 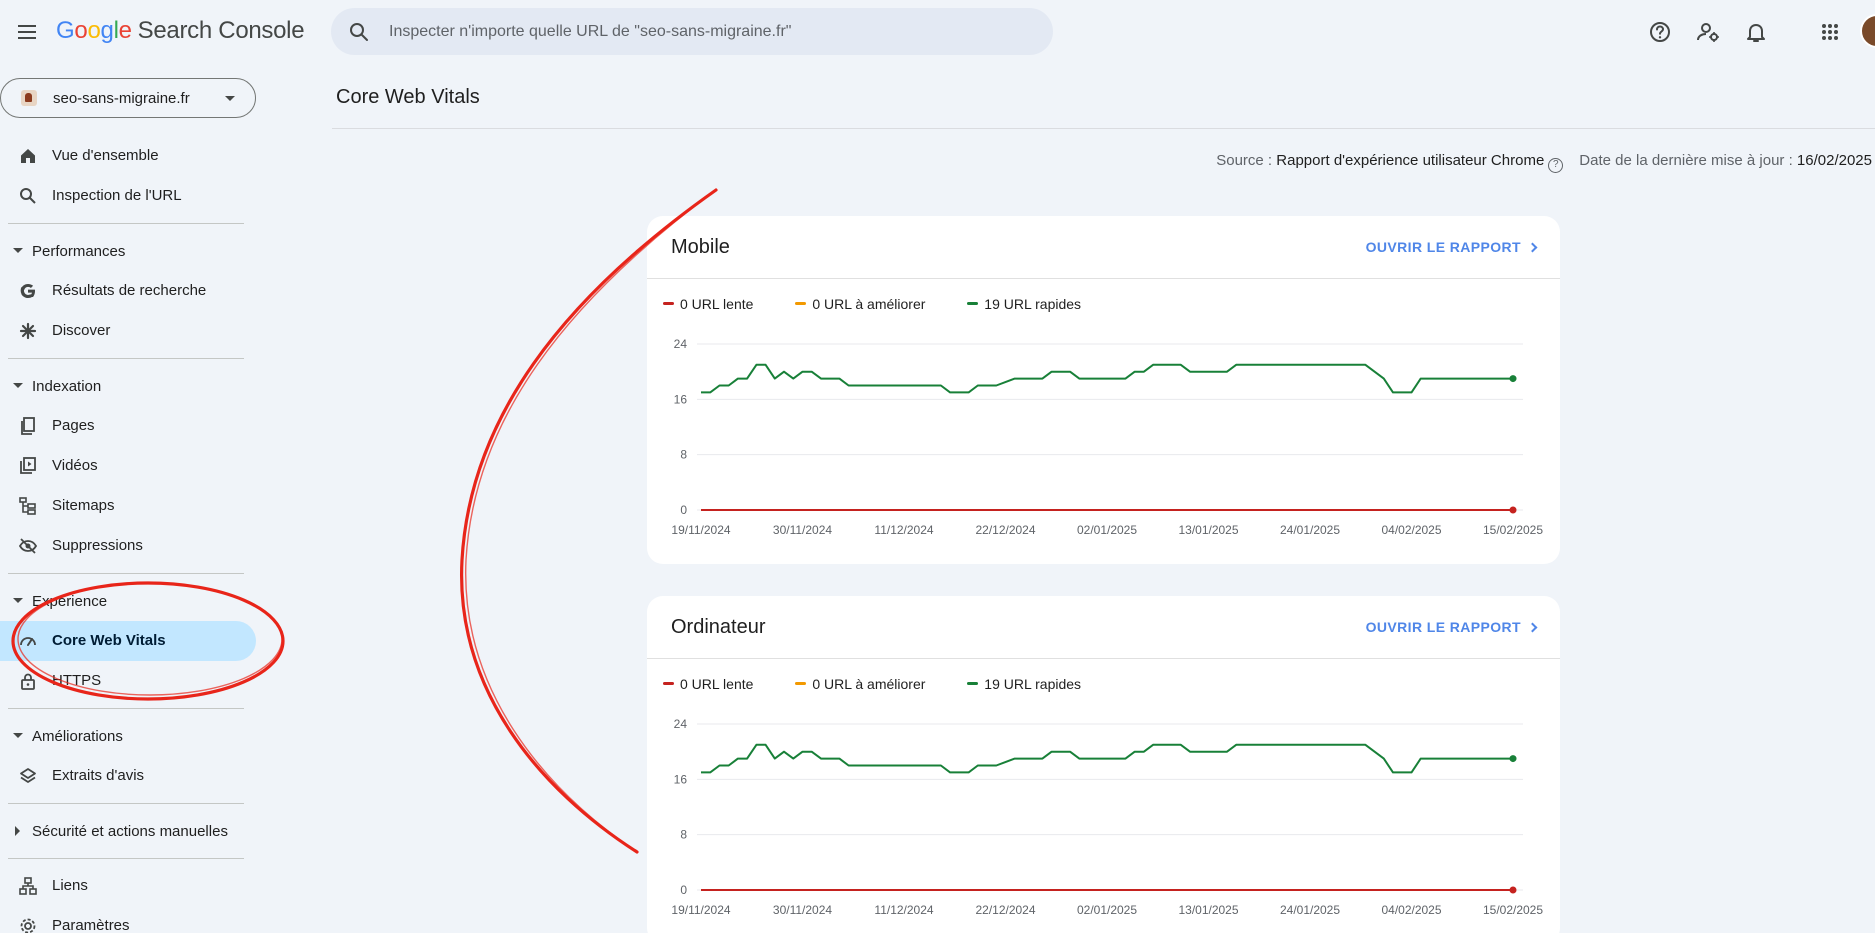 I want to click on notifications-icon, so click(x=1756, y=32).